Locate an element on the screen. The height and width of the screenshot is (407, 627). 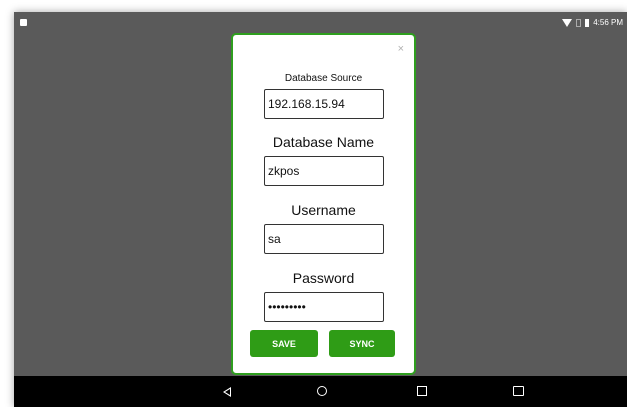
home-icon is located at coordinates (322, 391).